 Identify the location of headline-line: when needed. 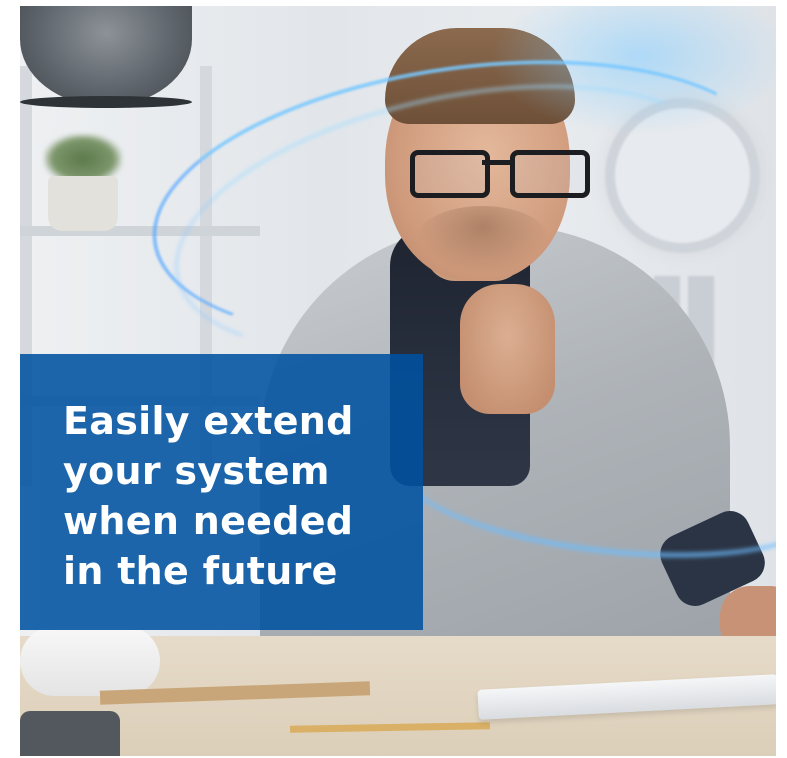
(208, 521).